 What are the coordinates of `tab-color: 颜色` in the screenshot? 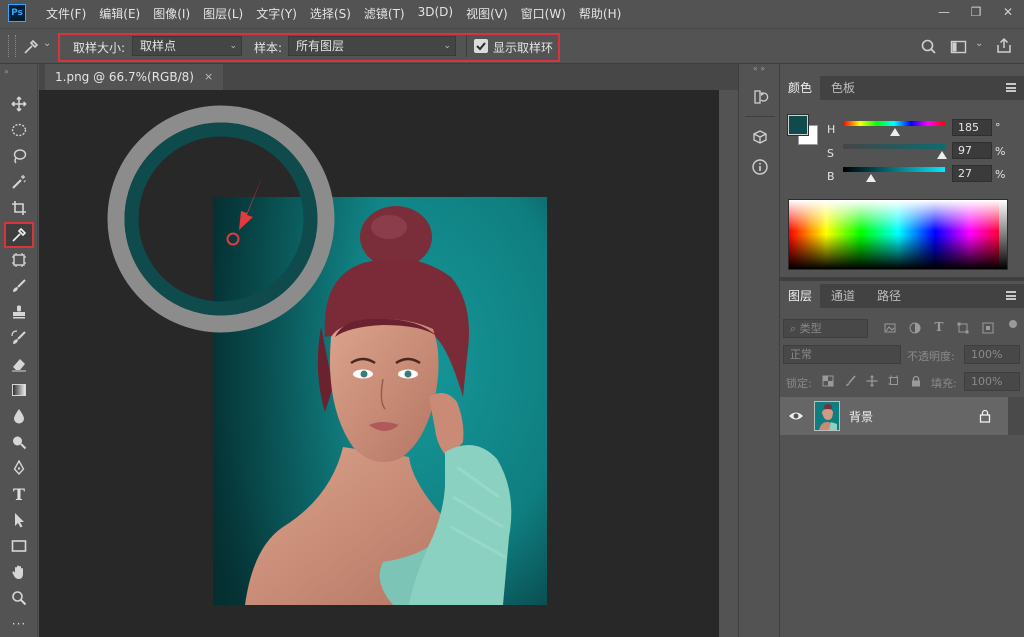 It's located at (800, 88).